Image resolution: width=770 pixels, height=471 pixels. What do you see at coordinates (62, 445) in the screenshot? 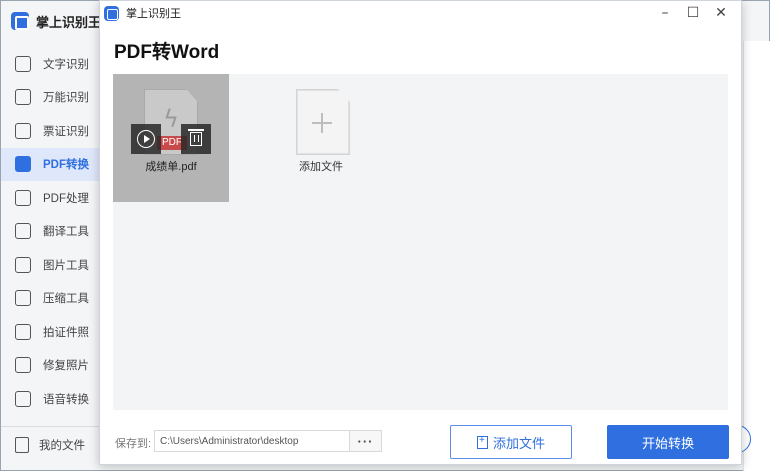
I see `sidebar-item-label: 我的文件` at bounding box center [62, 445].